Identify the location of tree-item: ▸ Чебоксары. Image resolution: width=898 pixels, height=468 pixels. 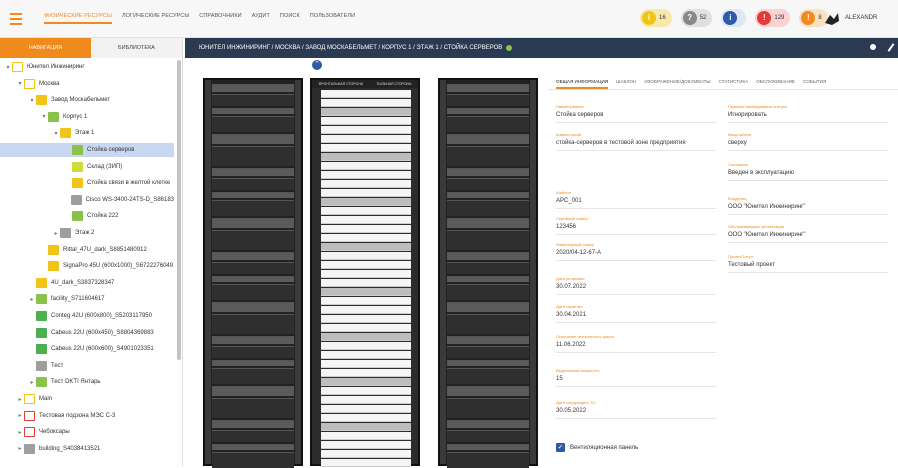
(87, 432).